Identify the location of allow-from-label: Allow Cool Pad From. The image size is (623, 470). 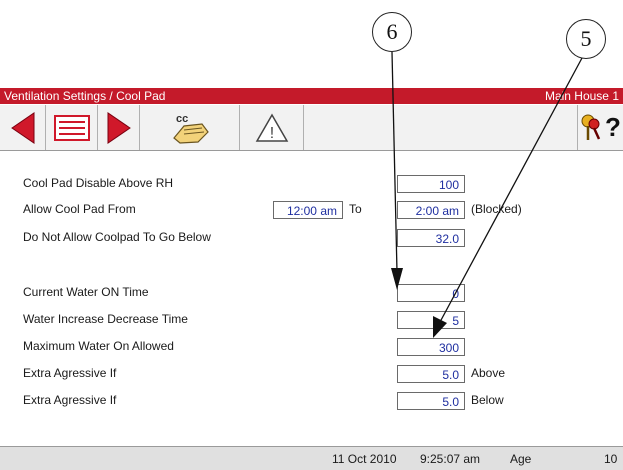
(79, 209).